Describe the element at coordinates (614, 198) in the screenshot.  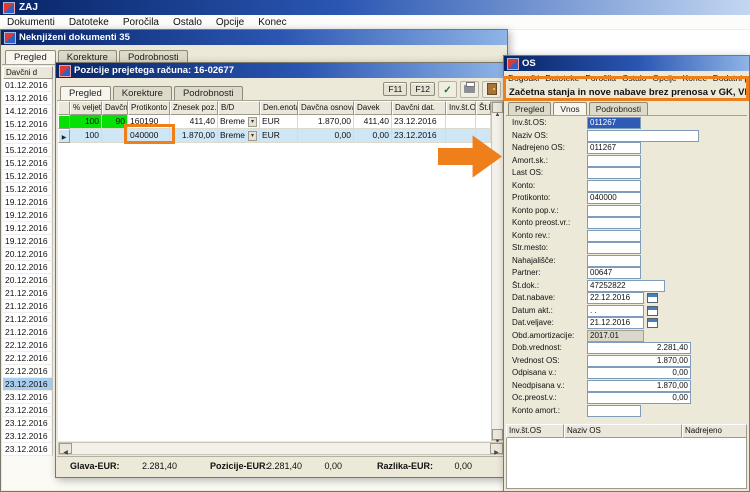
I see `field-input-protikonto: 040000` at that location.